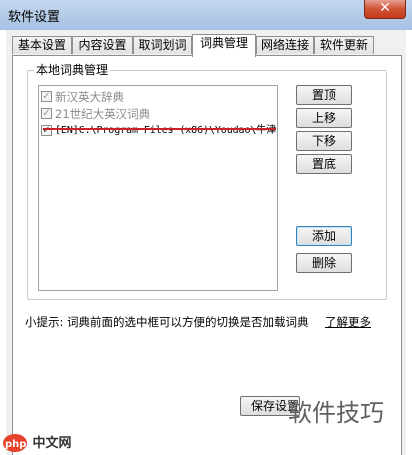 This screenshot has height=455, width=412. Describe the element at coordinates (324, 118) in the screenshot. I see `move-up-button: 上移` at that location.